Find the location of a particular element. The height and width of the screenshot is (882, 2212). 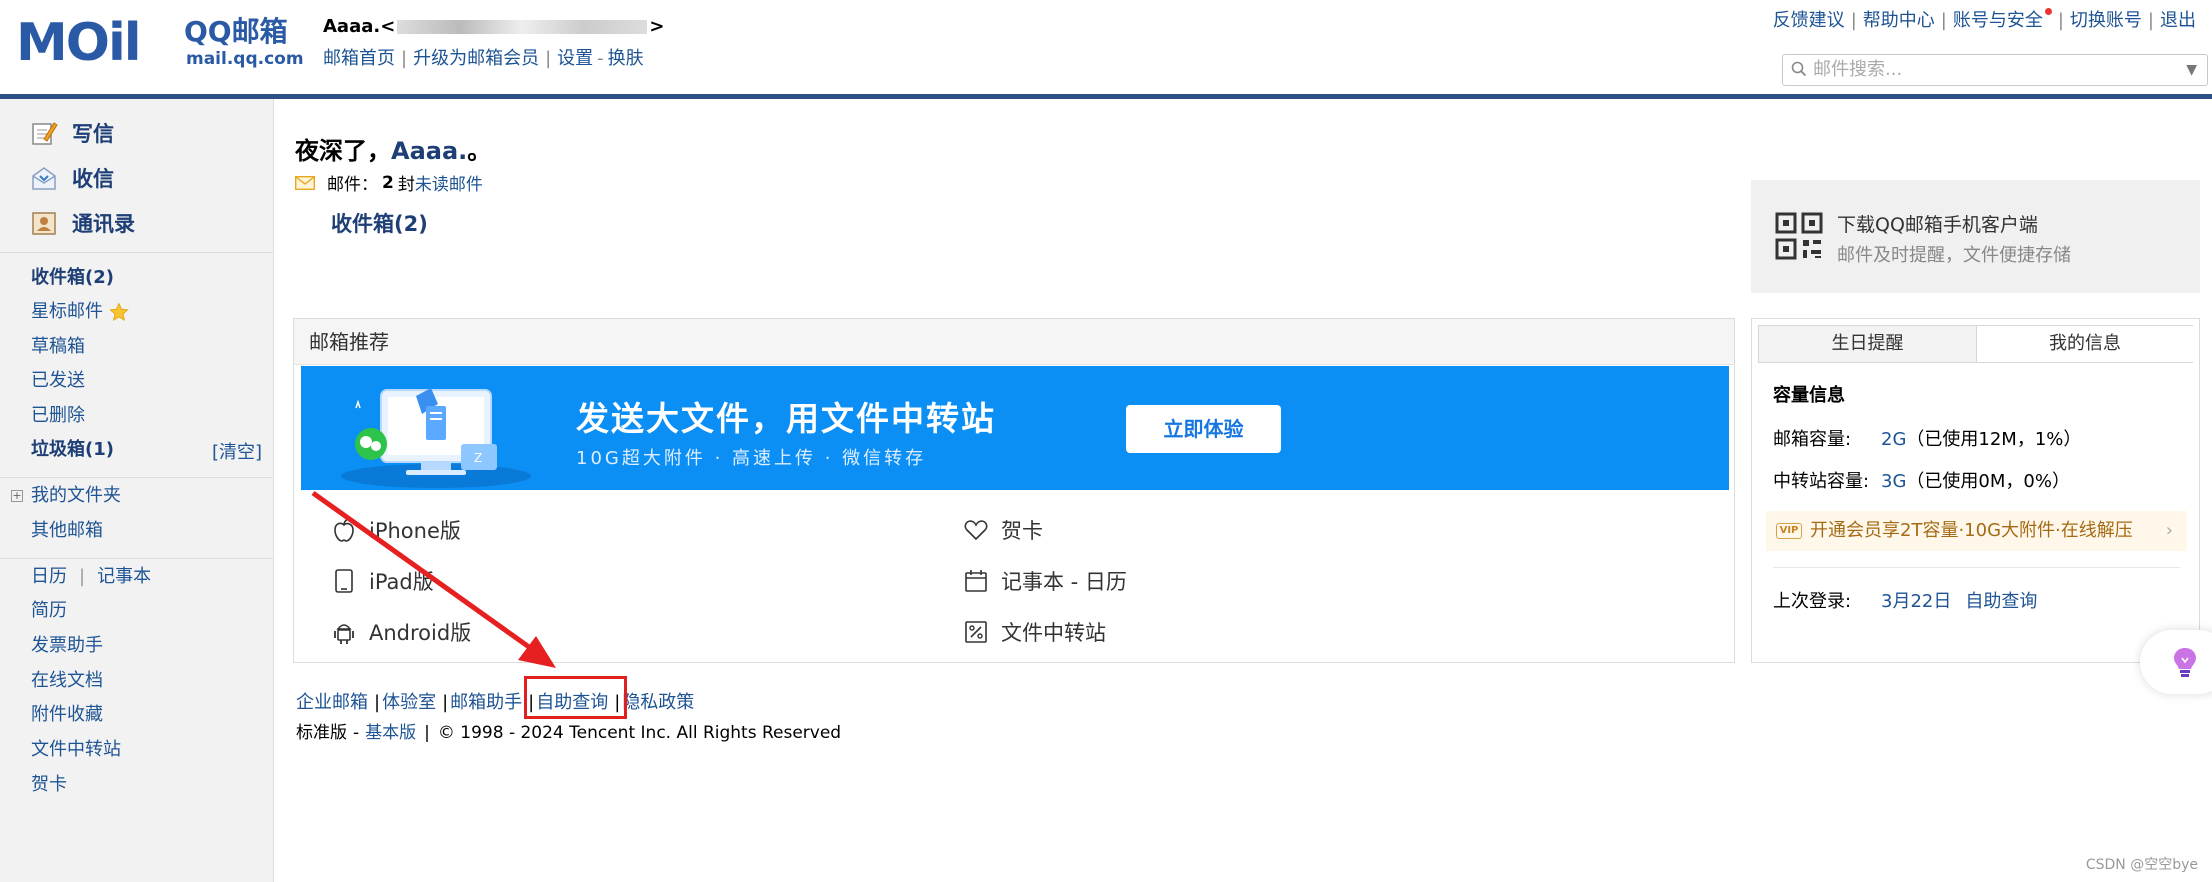

last-login-row: 上次登录: 3月22日 自助查询 is located at coordinates (1905, 600).